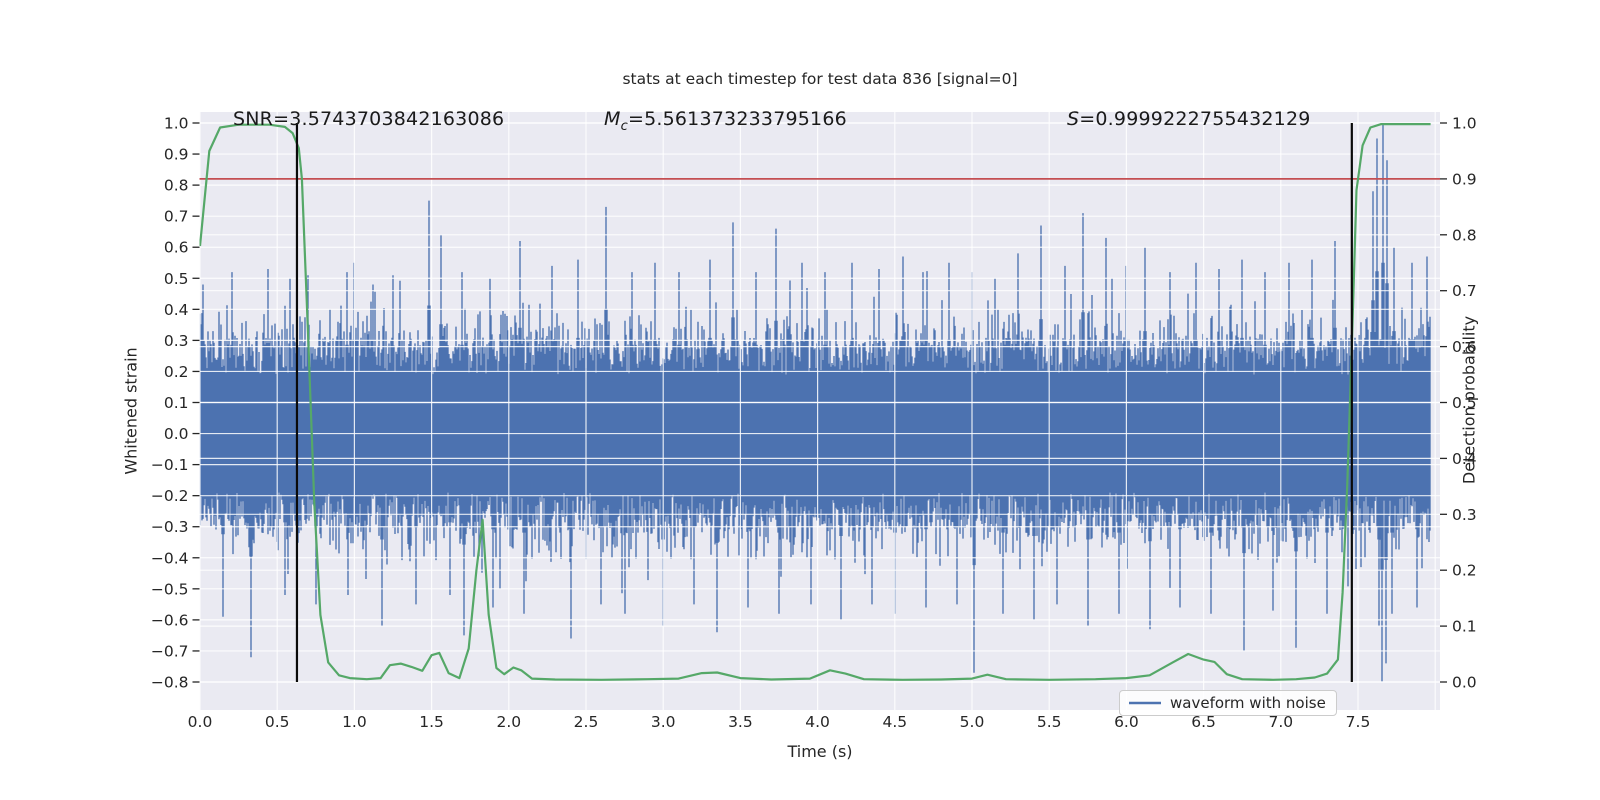  Describe the element at coordinates (176, 279) in the screenshot. I see `left-tick-label: 0.5` at that location.